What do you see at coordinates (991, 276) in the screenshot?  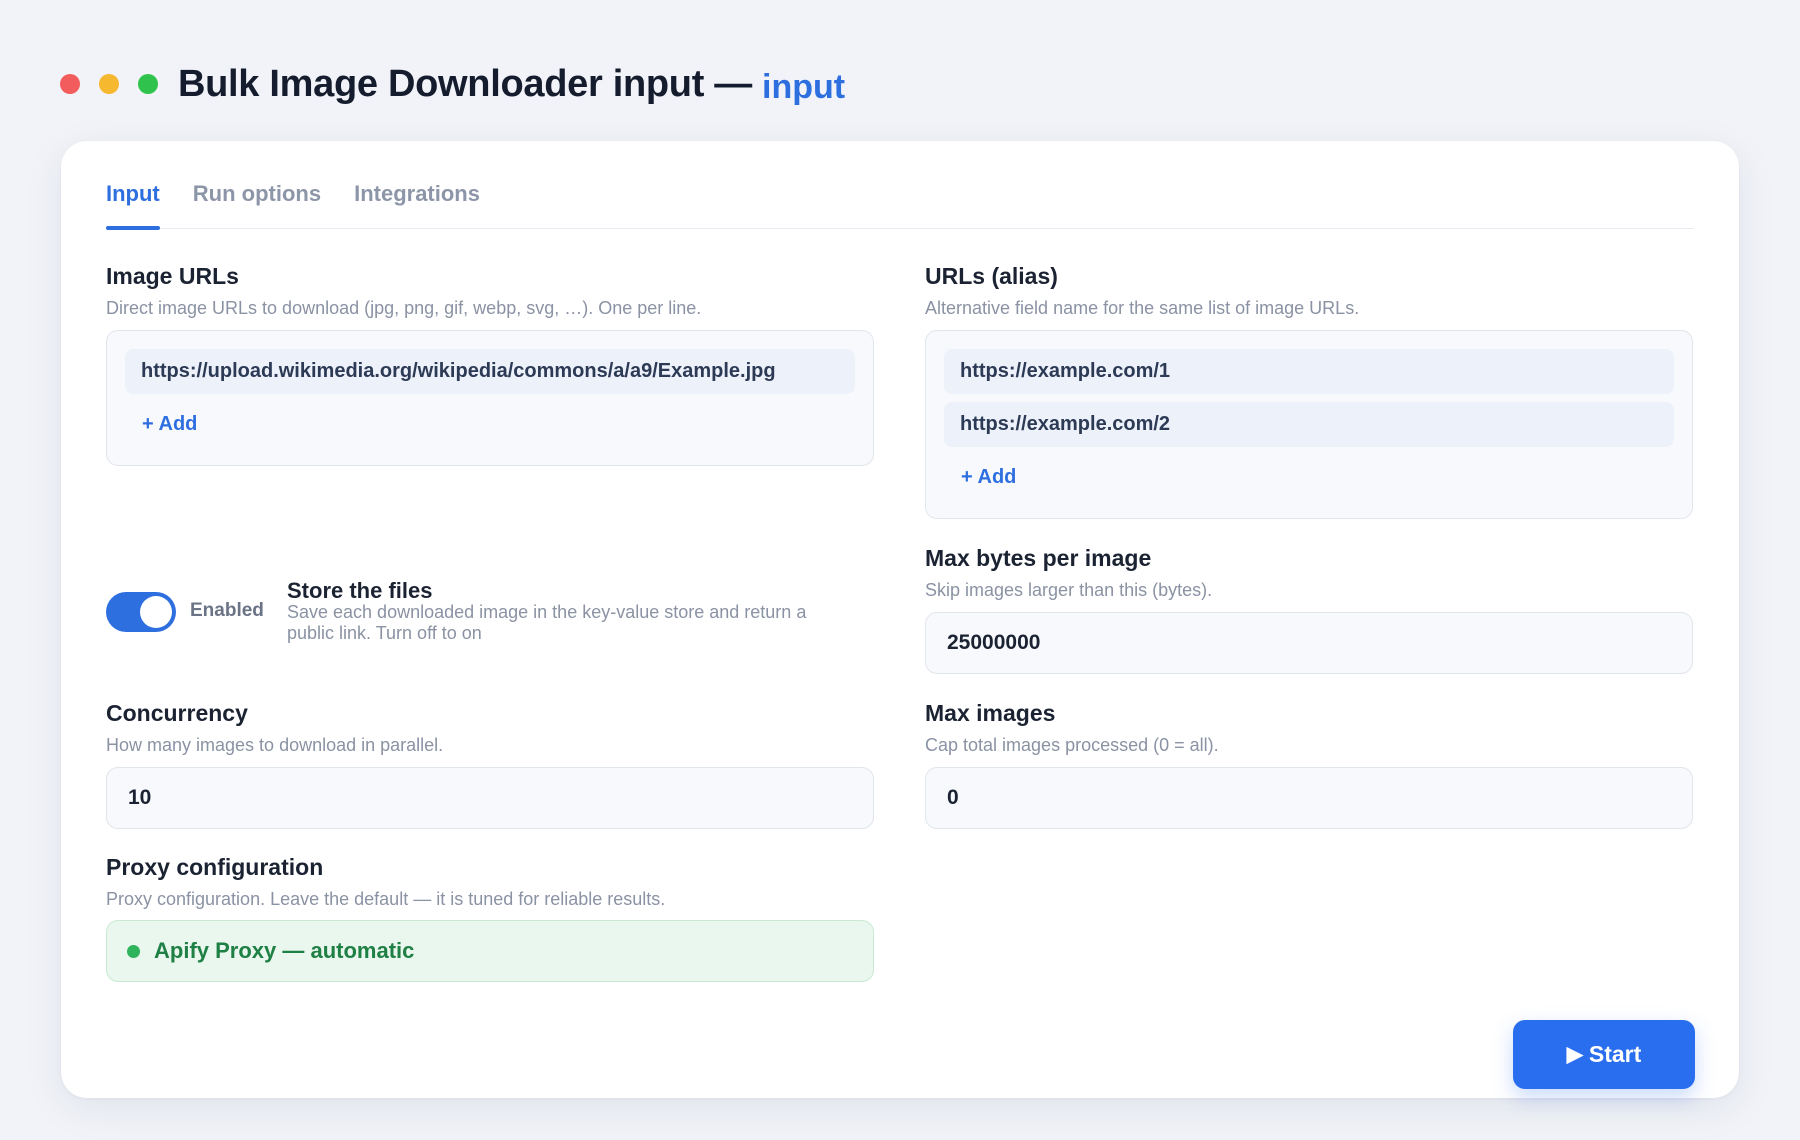 I see `urls-alias-label: URLs (alias)` at bounding box center [991, 276].